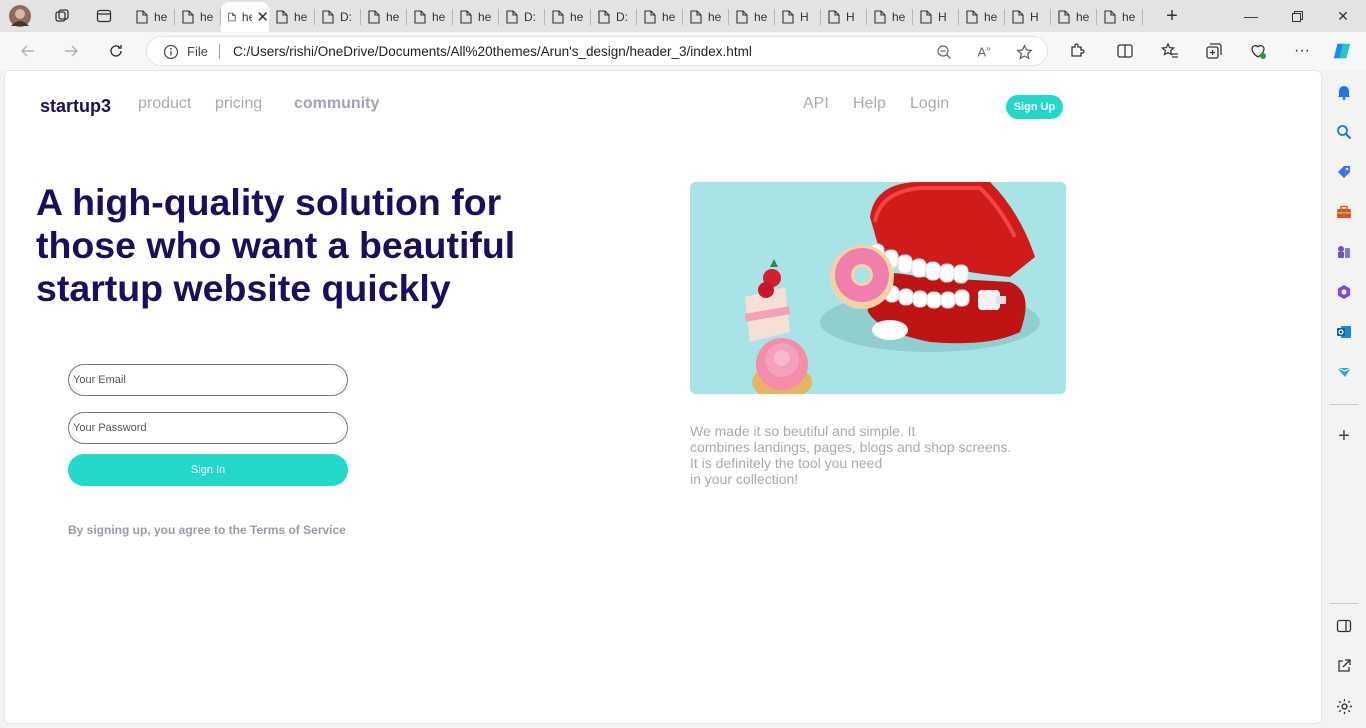 The image size is (1366, 728). Describe the element at coordinates (245, 17) in the screenshot. I see `tab-active: he ✕` at that location.